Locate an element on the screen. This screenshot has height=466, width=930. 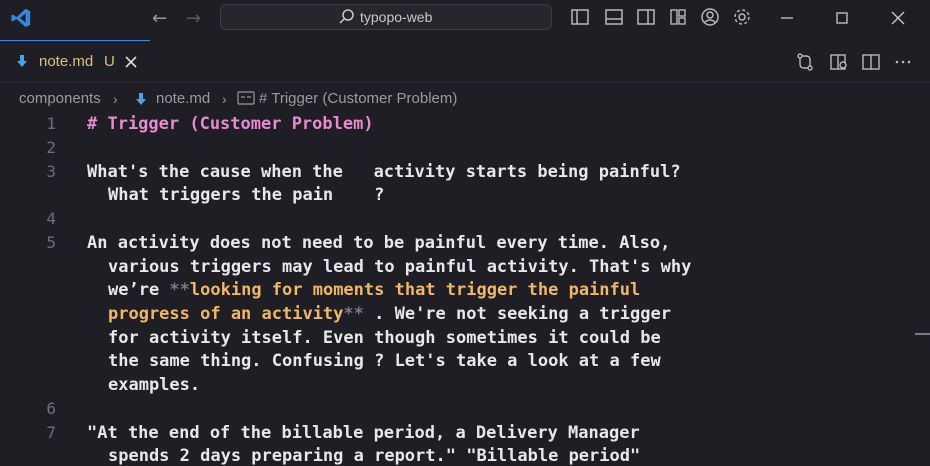
code-text: . We're not seeking a trigger is located at coordinates (517, 314).